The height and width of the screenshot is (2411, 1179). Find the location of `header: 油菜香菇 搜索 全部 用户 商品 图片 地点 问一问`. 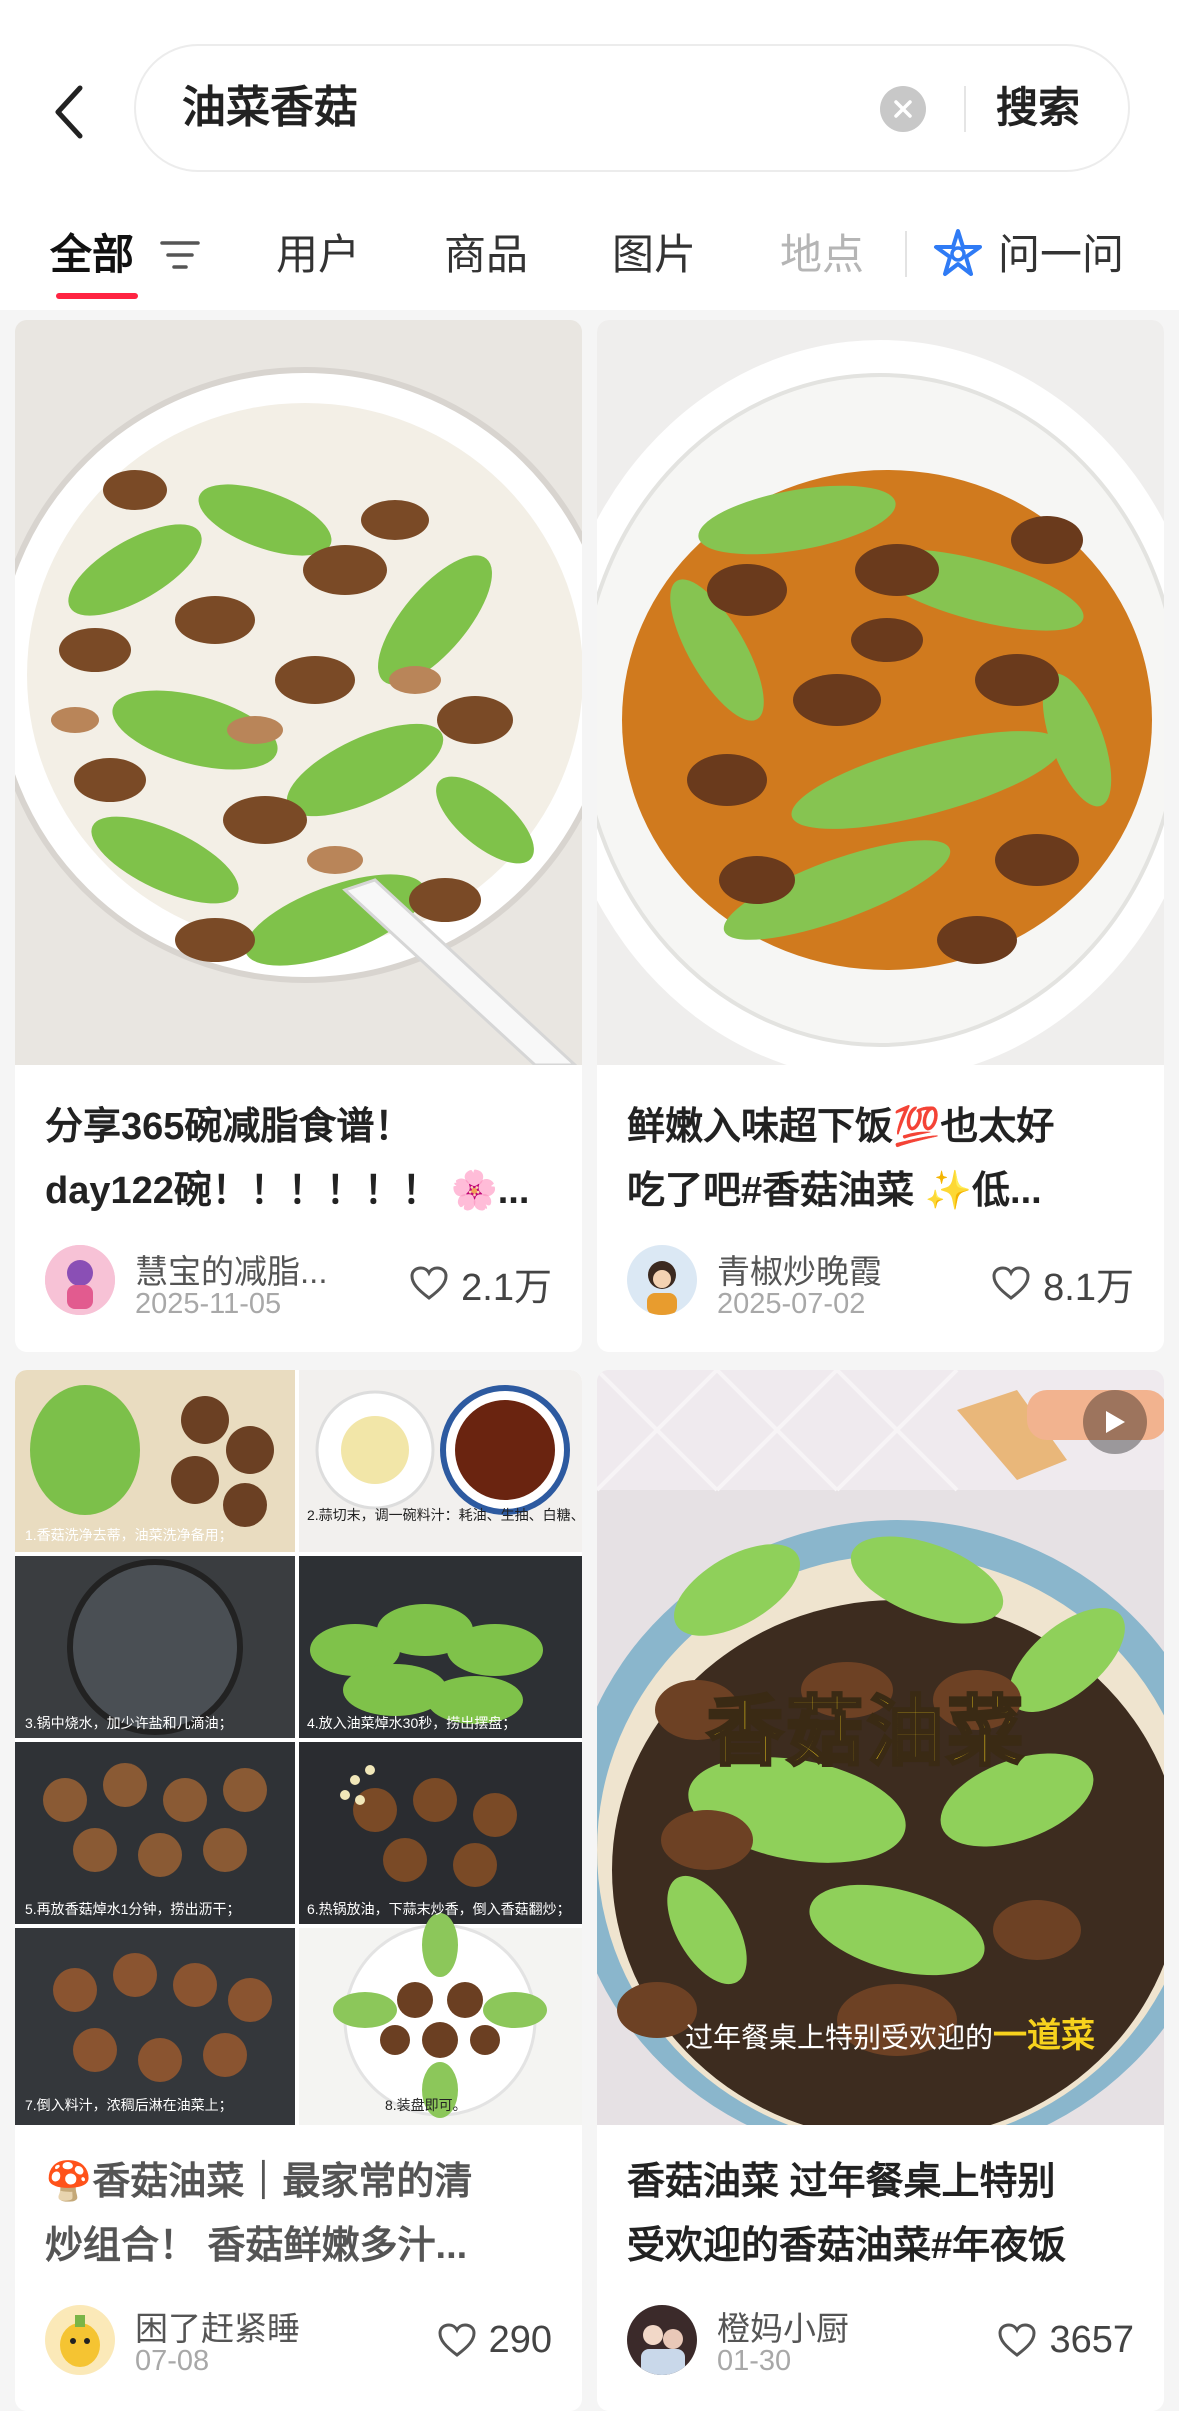

header: 油菜香菇 搜索 全部 用户 商品 图片 地点 问一问 is located at coordinates (589, 155).